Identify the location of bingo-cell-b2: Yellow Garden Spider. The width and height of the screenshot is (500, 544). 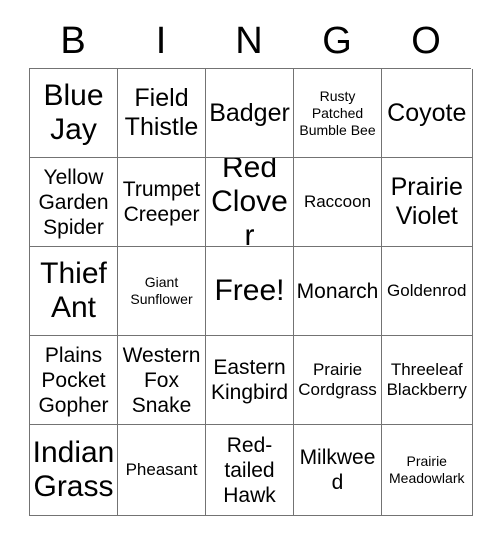
(74, 202).